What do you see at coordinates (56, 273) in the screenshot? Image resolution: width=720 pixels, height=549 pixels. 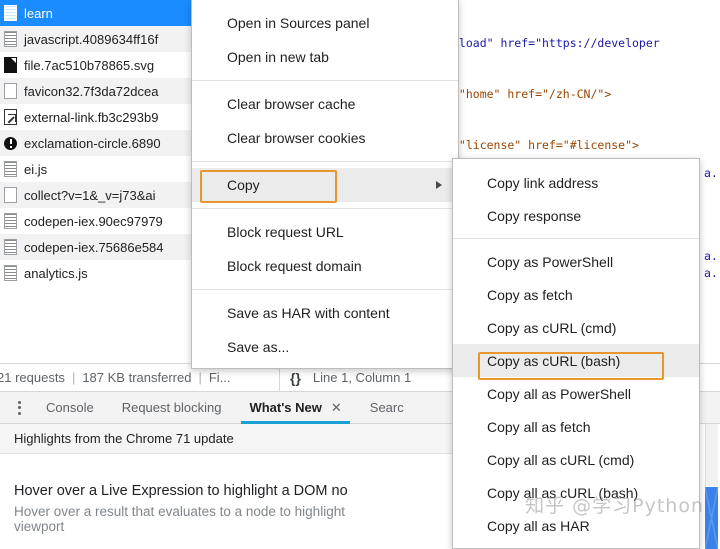 I see `network-request-name: analytics.js` at bounding box center [56, 273].